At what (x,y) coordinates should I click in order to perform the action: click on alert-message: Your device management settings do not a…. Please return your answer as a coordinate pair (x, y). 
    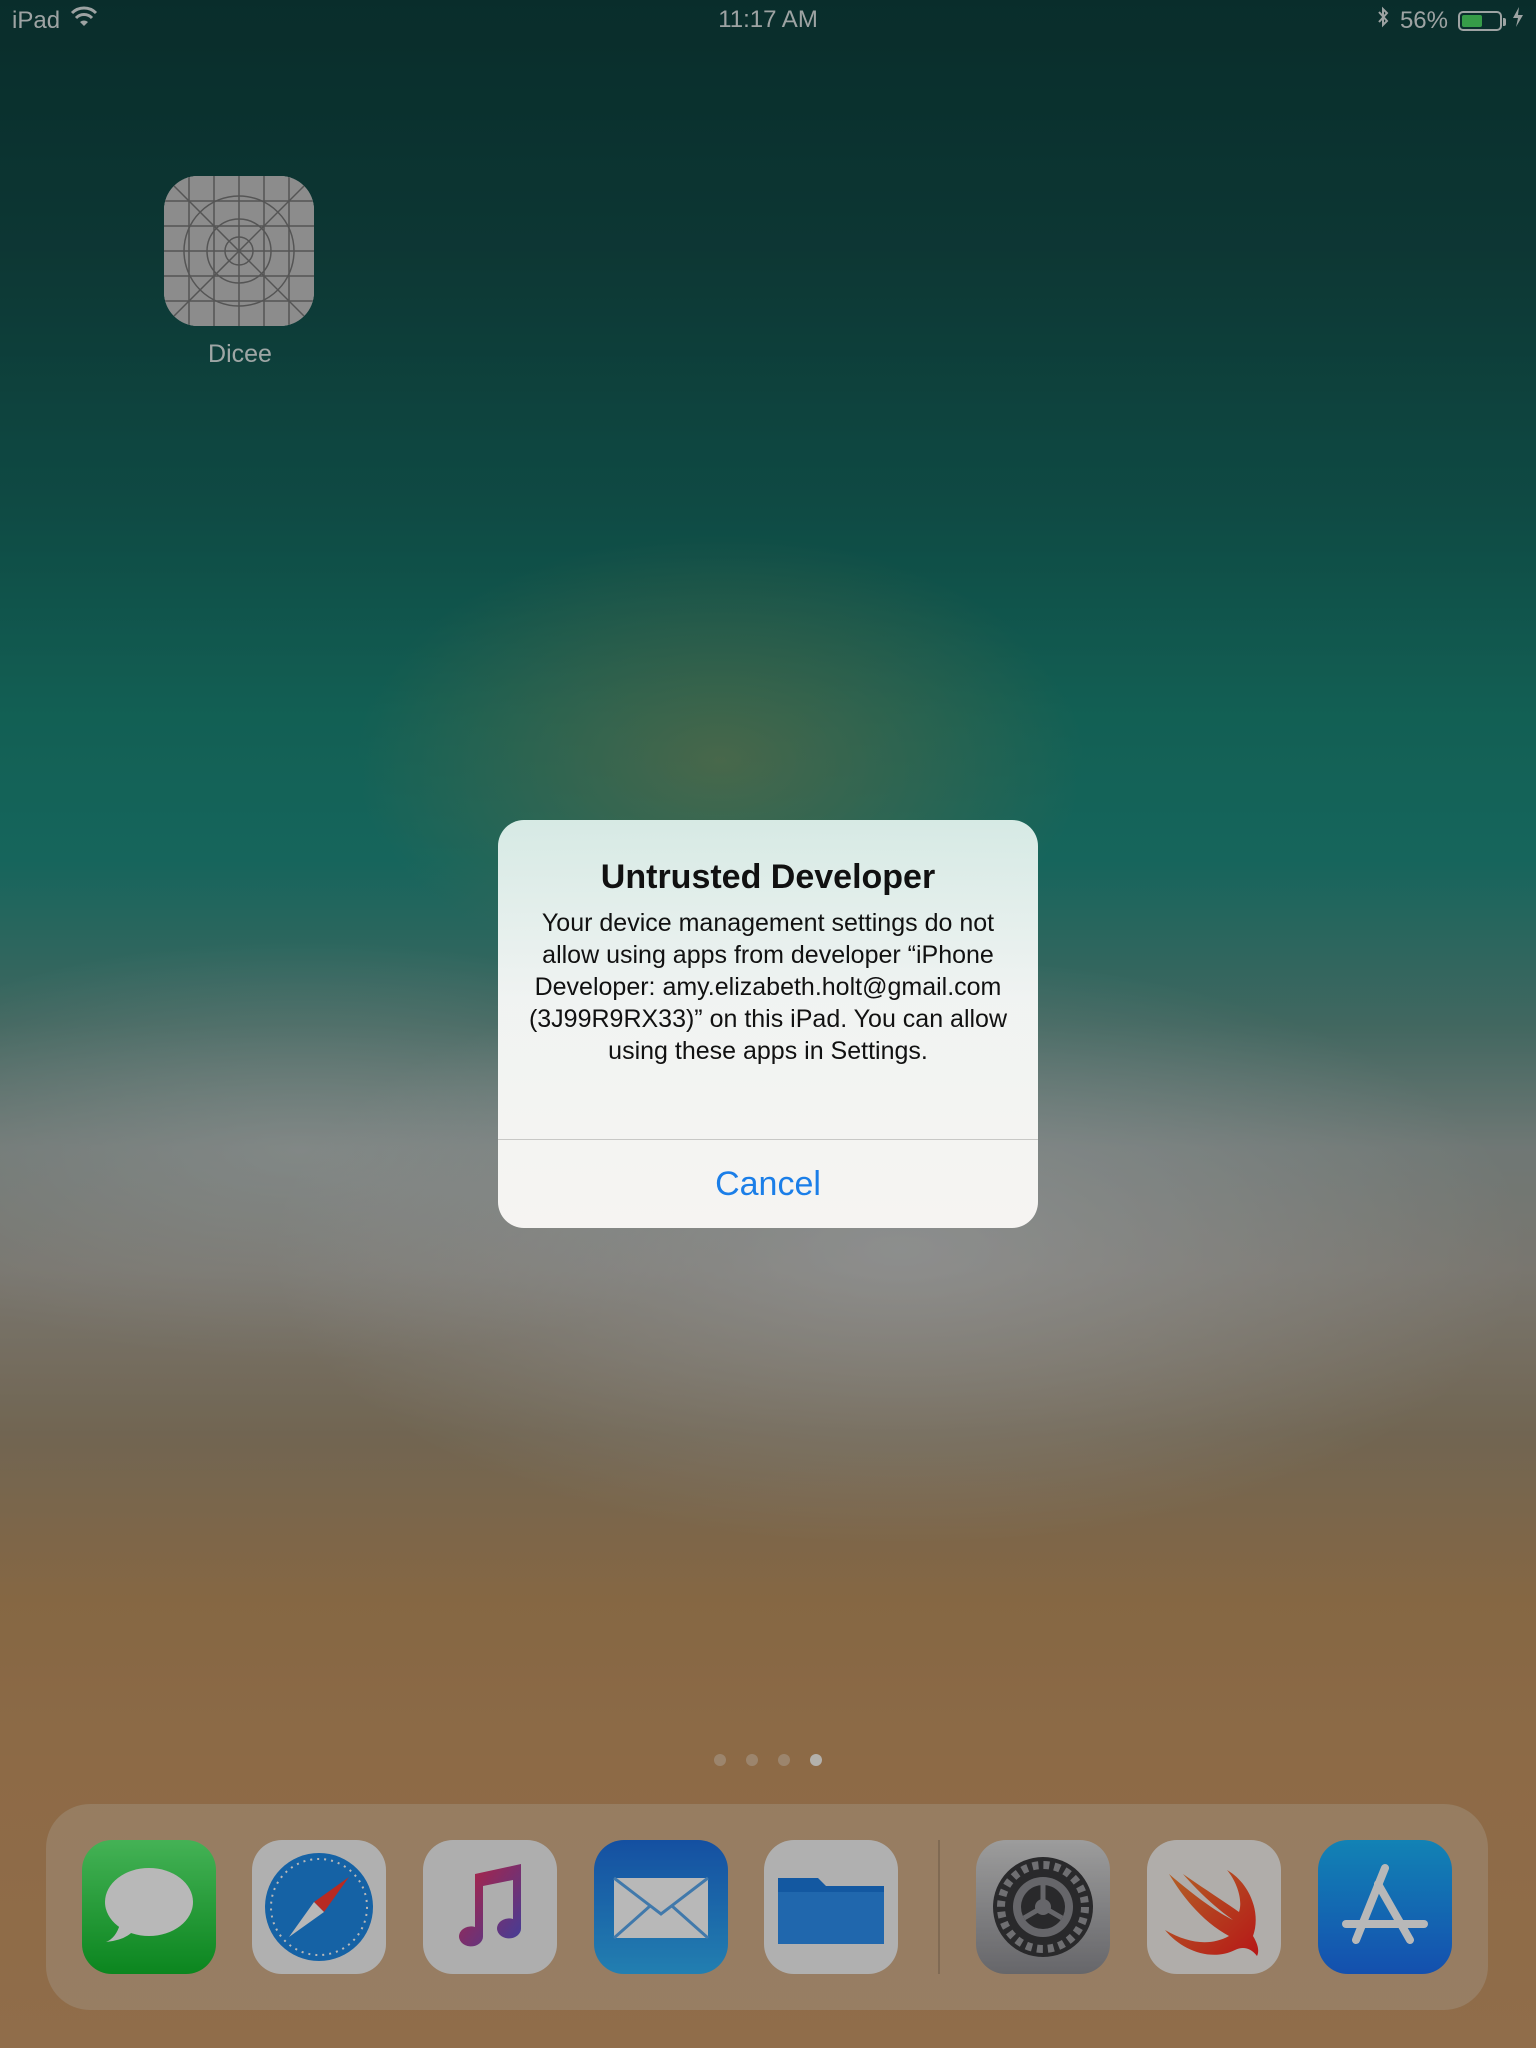
    Looking at the image, I should click on (768, 987).